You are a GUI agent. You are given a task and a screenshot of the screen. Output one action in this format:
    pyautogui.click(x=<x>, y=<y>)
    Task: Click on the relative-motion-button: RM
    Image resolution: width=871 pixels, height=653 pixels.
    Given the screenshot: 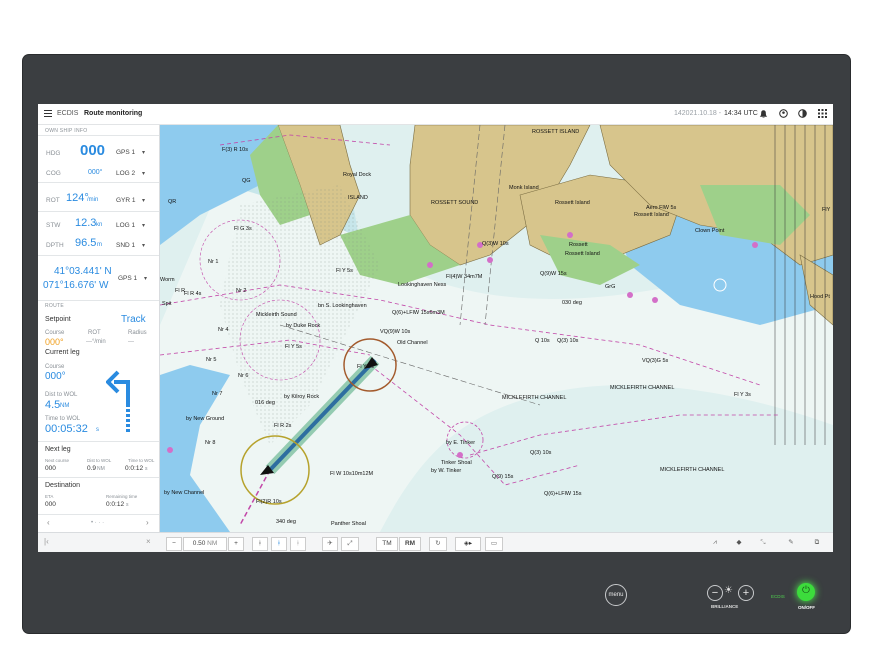 What is the action you would take?
    pyautogui.click(x=410, y=544)
    